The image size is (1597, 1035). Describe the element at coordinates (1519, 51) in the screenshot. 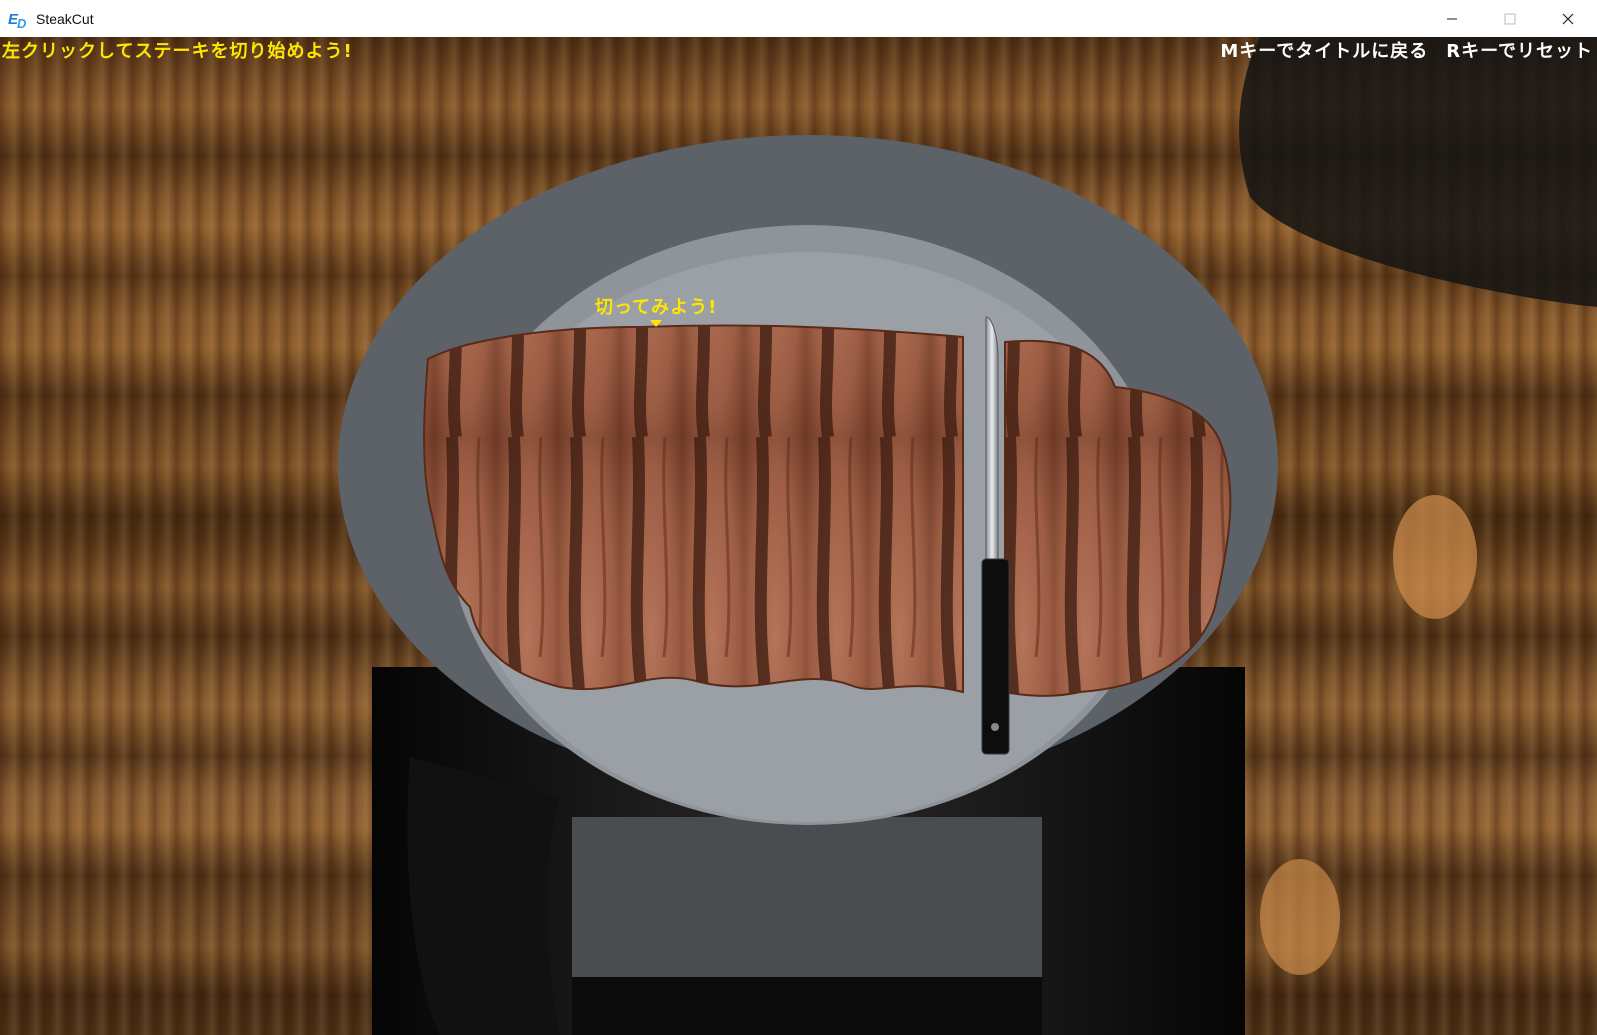

I see `reset-hint-text: Rキーでリセット` at that location.